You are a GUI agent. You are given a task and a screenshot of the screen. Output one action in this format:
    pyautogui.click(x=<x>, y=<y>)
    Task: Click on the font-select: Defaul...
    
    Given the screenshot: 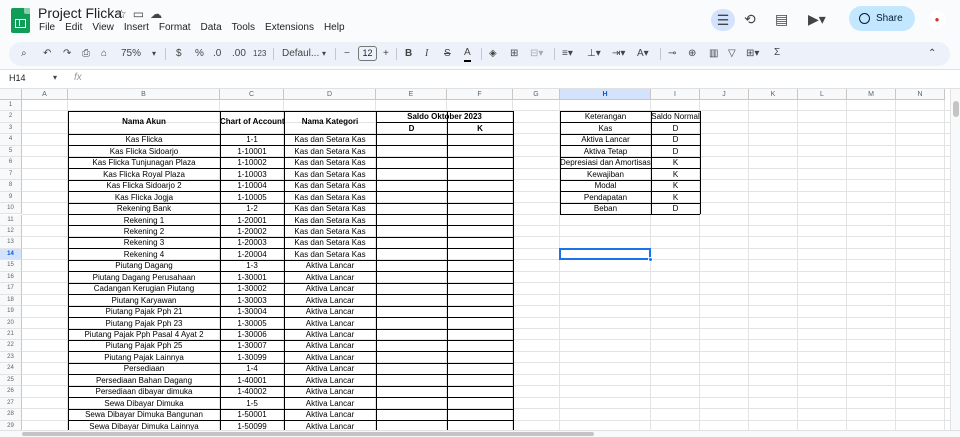 What is the action you would take?
    pyautogui.click(x=300, y=54)
    